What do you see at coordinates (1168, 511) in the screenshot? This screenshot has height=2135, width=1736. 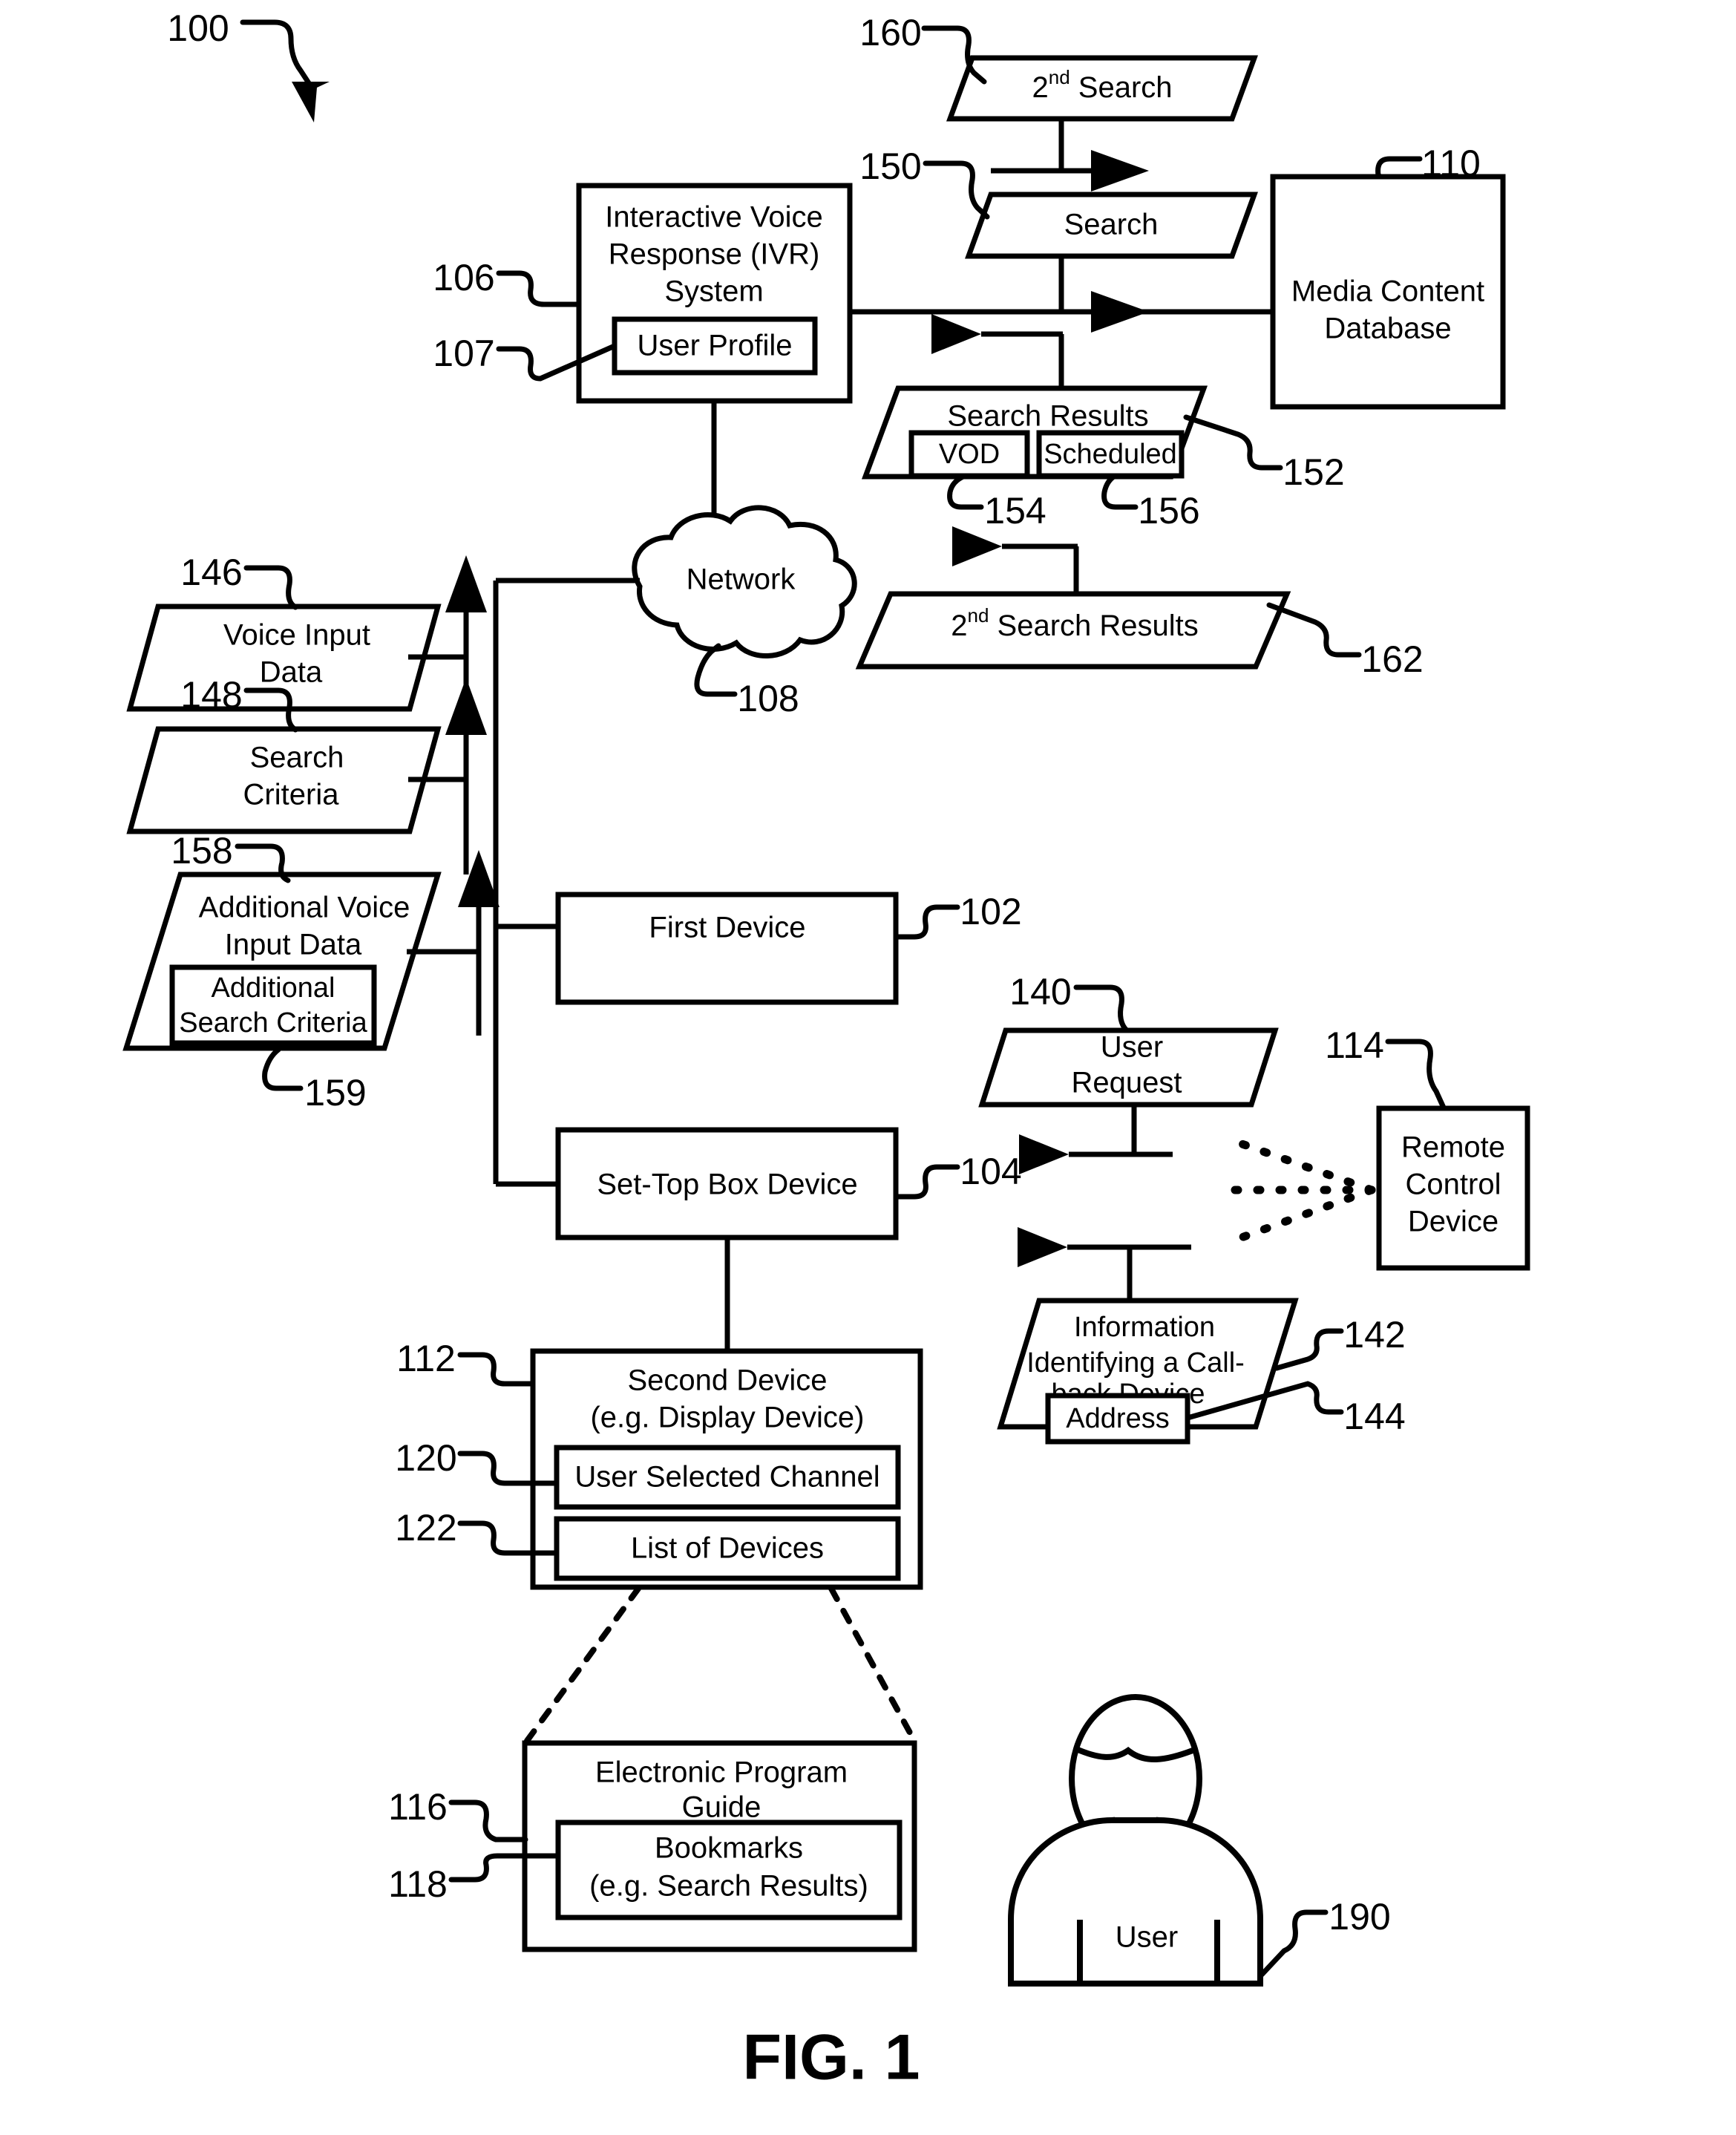 I see `ref-label-156: 156` at bounding box center [1168, 511].